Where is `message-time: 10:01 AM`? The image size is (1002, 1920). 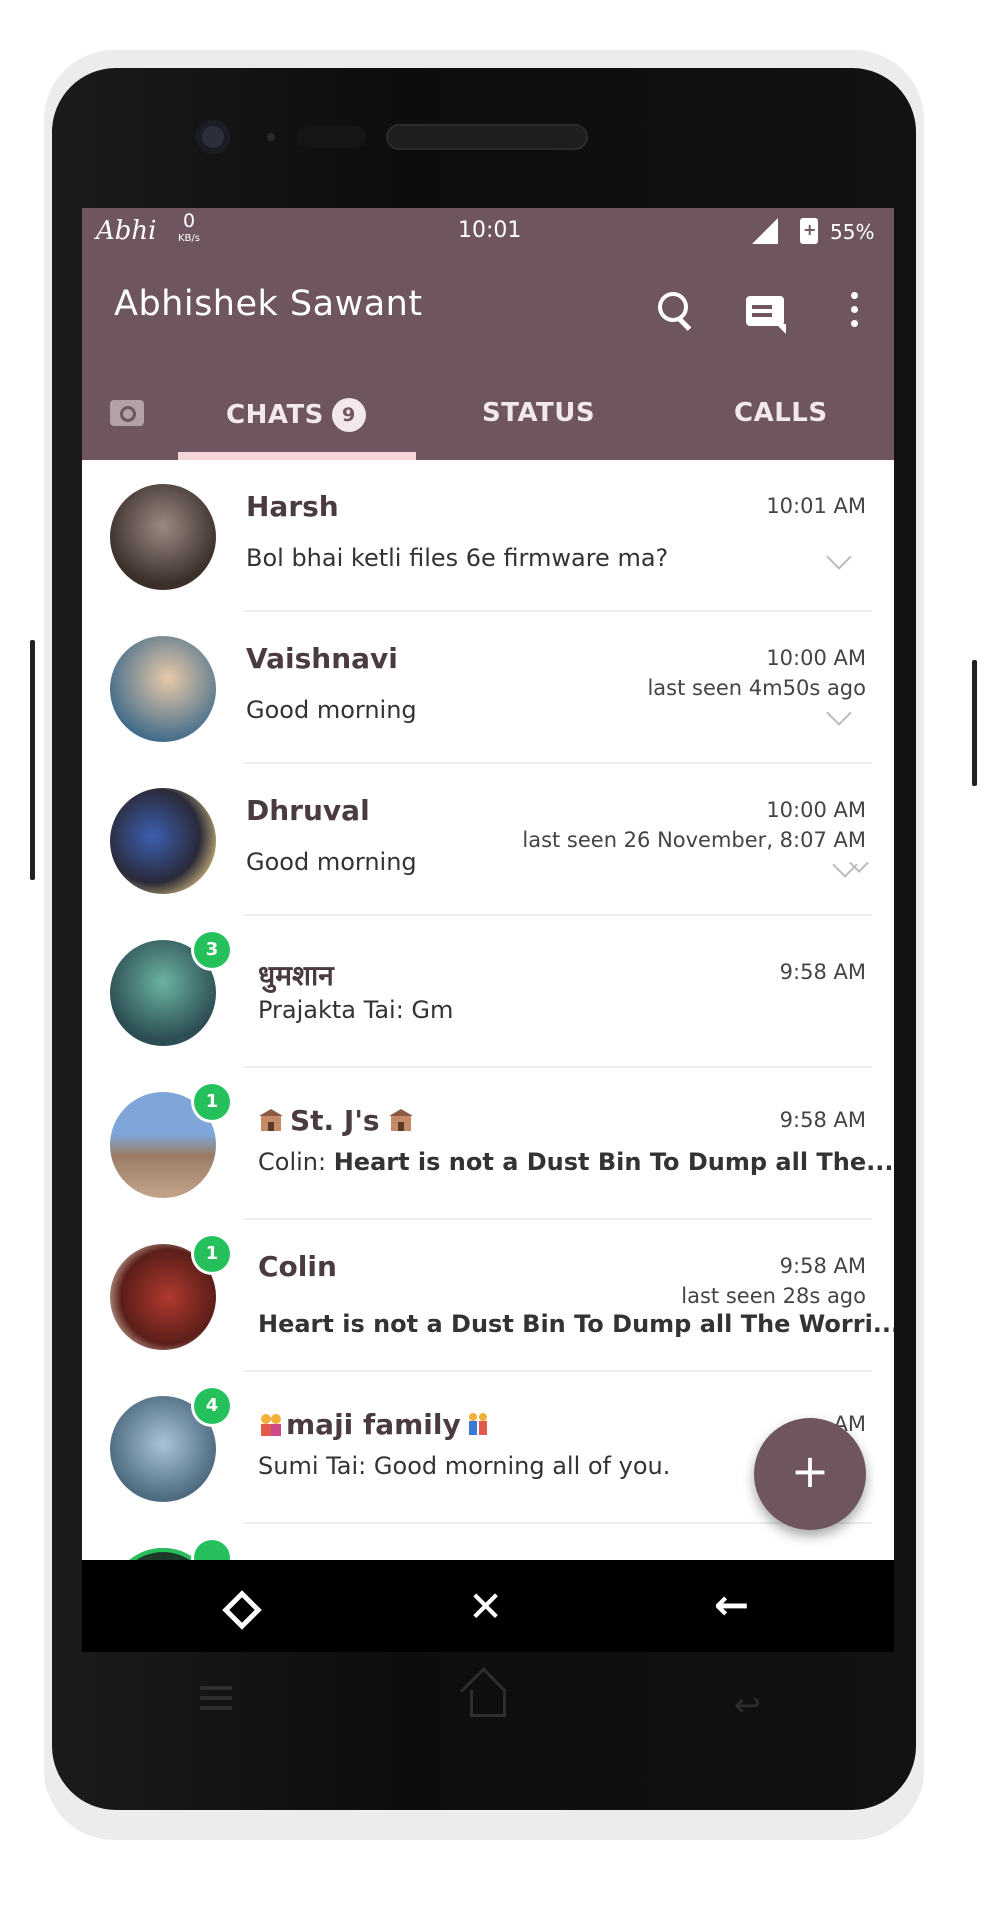
message-time: 10:01 AM is located at coordinates (816, 506).